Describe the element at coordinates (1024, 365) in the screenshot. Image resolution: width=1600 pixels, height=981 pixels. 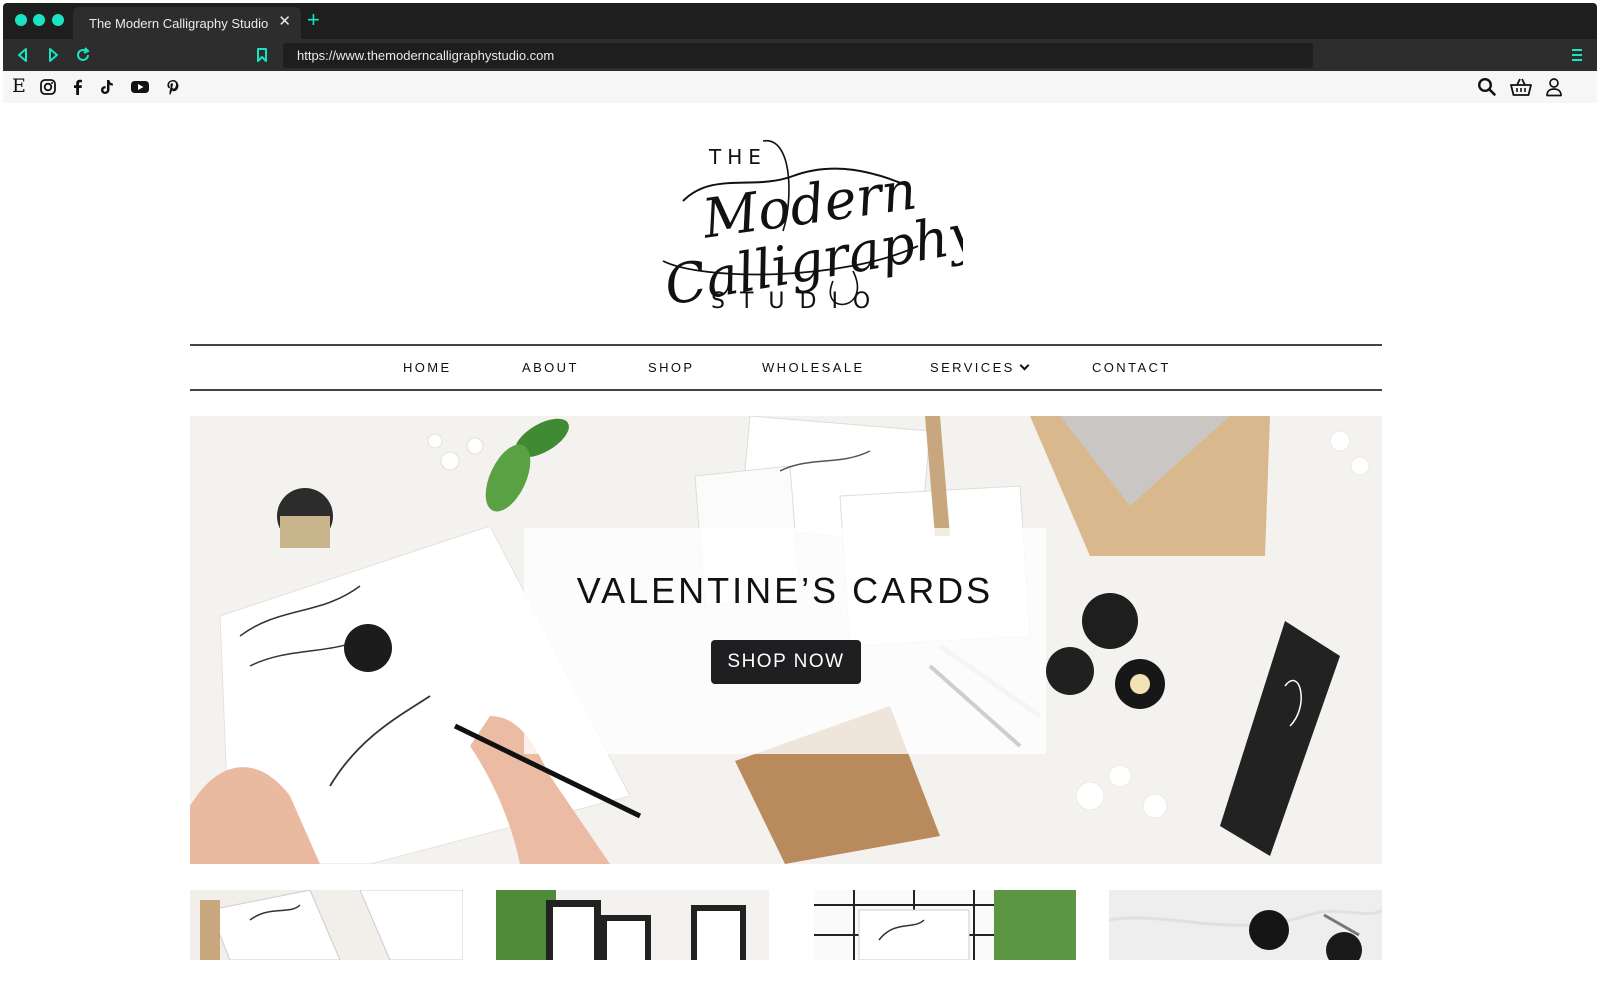
I see `chevron-down-icon` at that location.